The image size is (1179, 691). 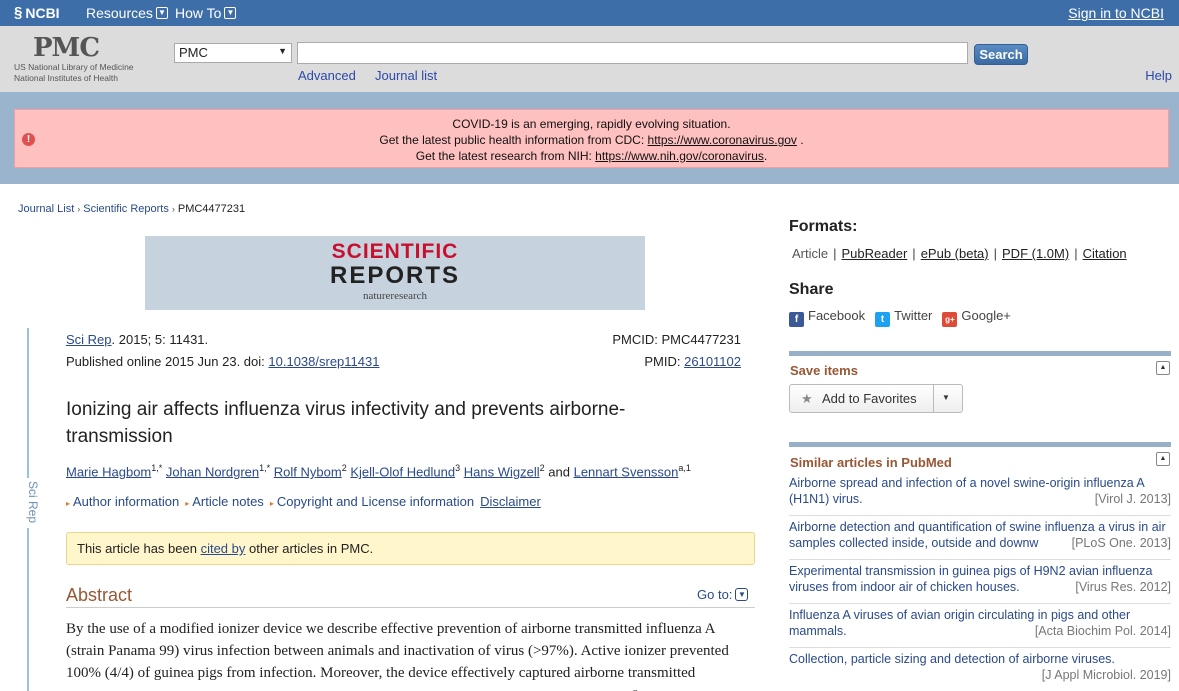 I want to click on howto-menu: How To ▼, so click(x=206, y=13).